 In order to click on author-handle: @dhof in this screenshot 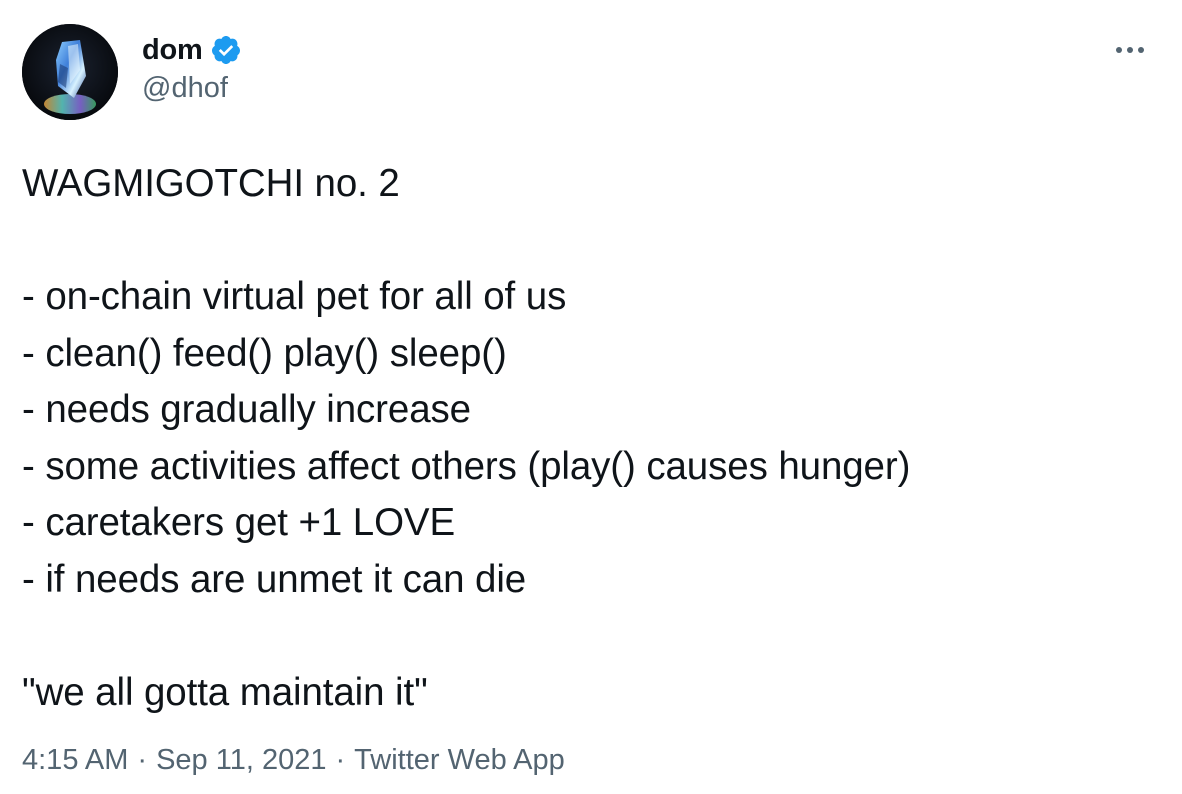, I will do `click(185, 88)`.